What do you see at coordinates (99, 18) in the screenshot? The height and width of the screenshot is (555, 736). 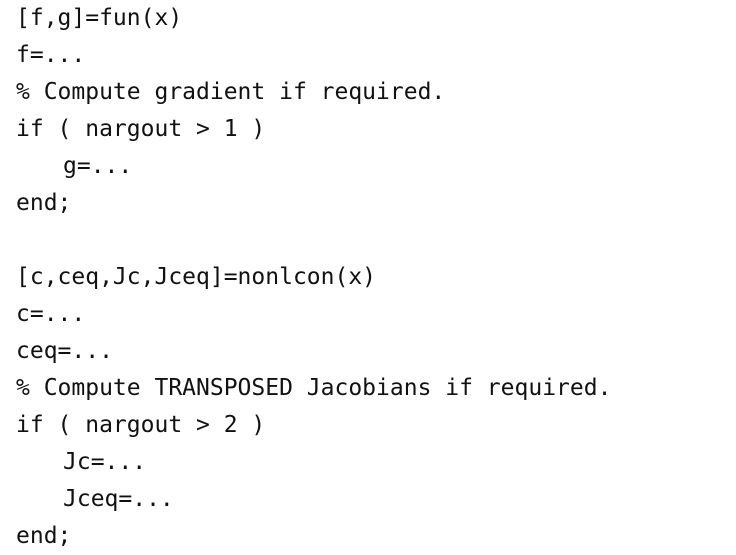 I see `code-line-function-signature: [f,g]=fun(x)` at bounding box center [99, 18].